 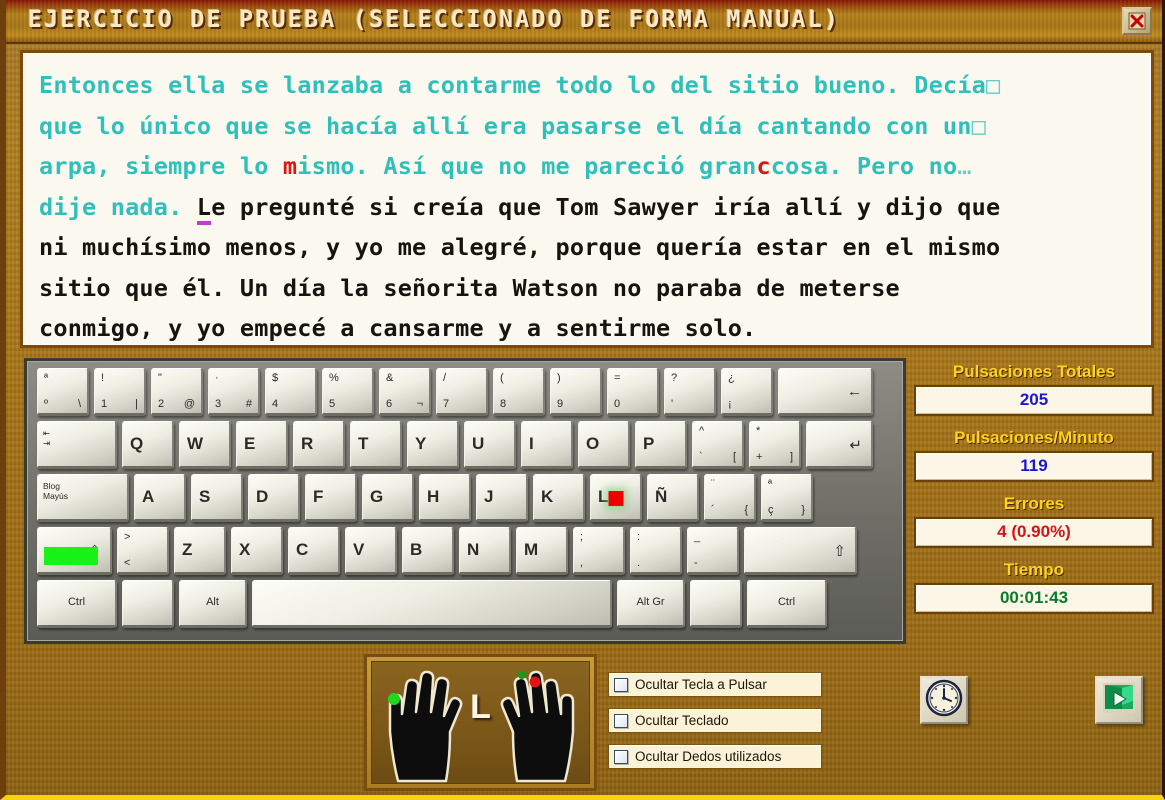 What do you see at coordinates (800, 551) in the screenshot?
I see `key-shift-right: ⇧` at bounding box center [800, 551].